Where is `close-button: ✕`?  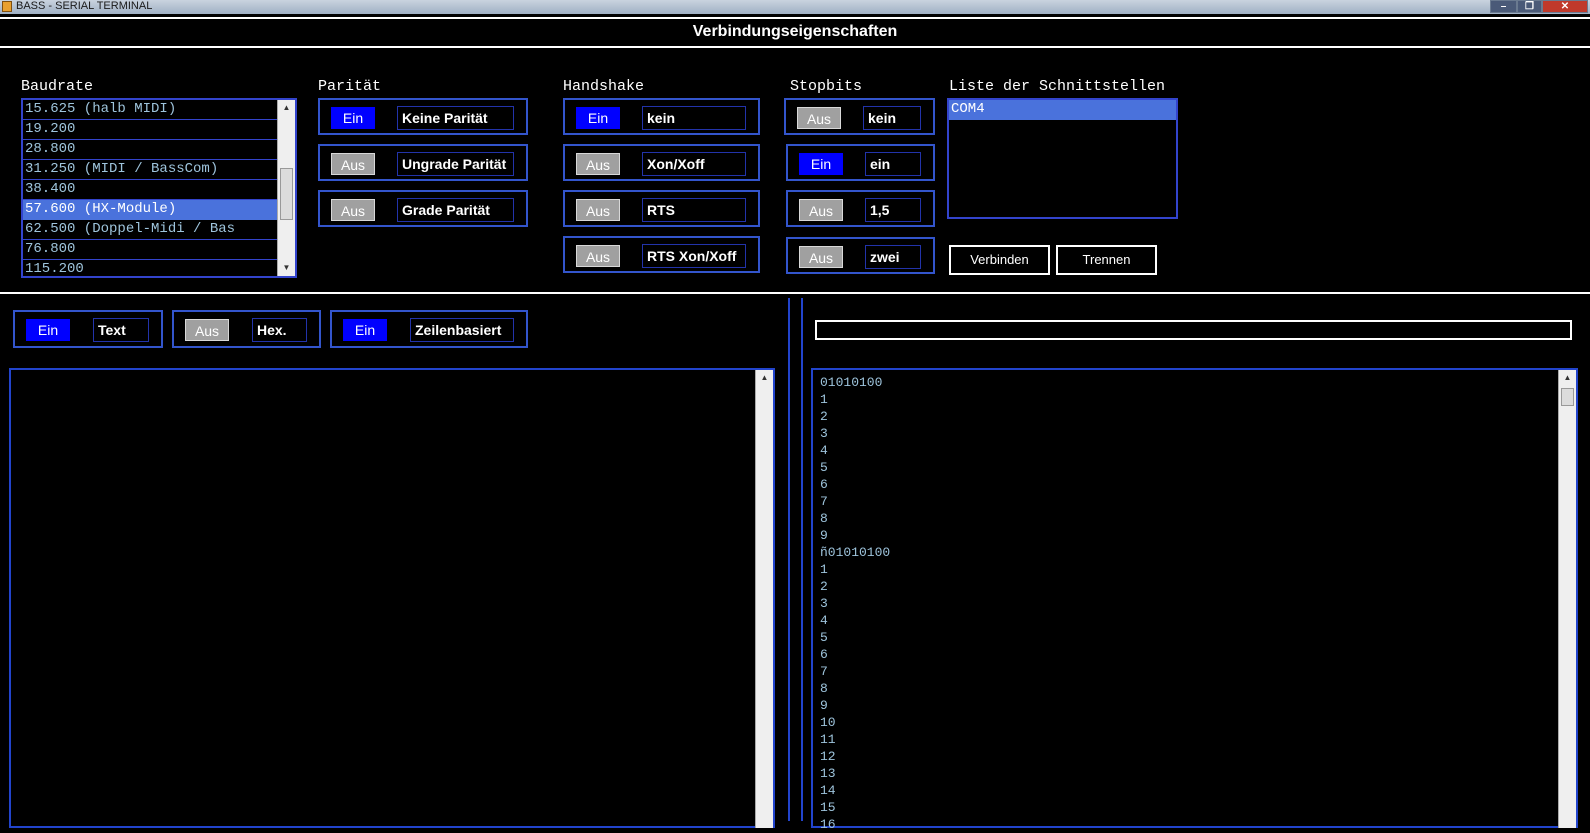 close-button: ✕ is located at coordinates (1565, 6).